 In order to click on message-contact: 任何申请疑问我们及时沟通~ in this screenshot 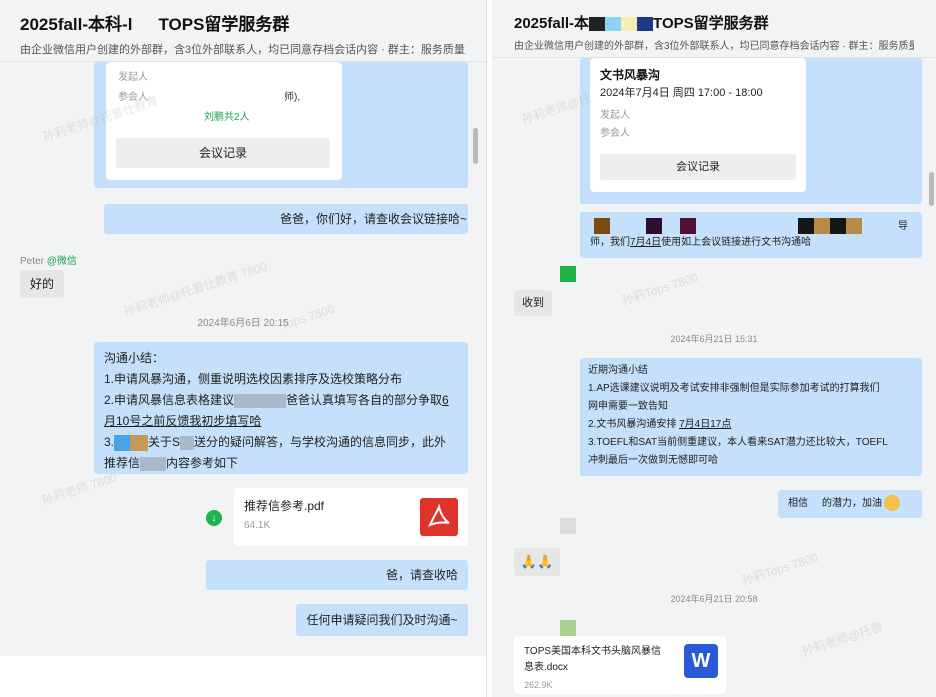, I will do `click(382, 620)`.